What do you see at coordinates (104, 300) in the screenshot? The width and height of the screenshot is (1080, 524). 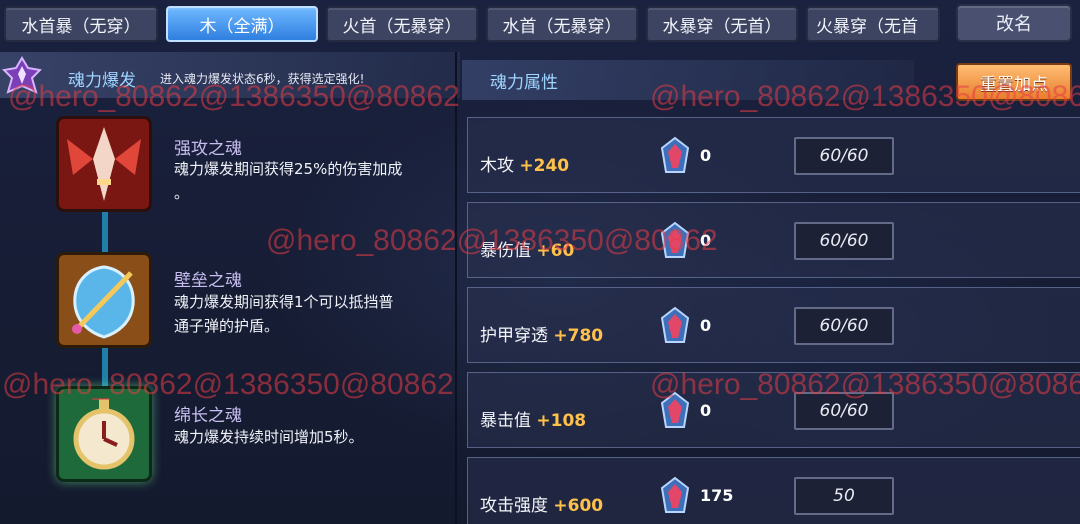 I see `blue-shield-icon` at bounding box center [104, 300].